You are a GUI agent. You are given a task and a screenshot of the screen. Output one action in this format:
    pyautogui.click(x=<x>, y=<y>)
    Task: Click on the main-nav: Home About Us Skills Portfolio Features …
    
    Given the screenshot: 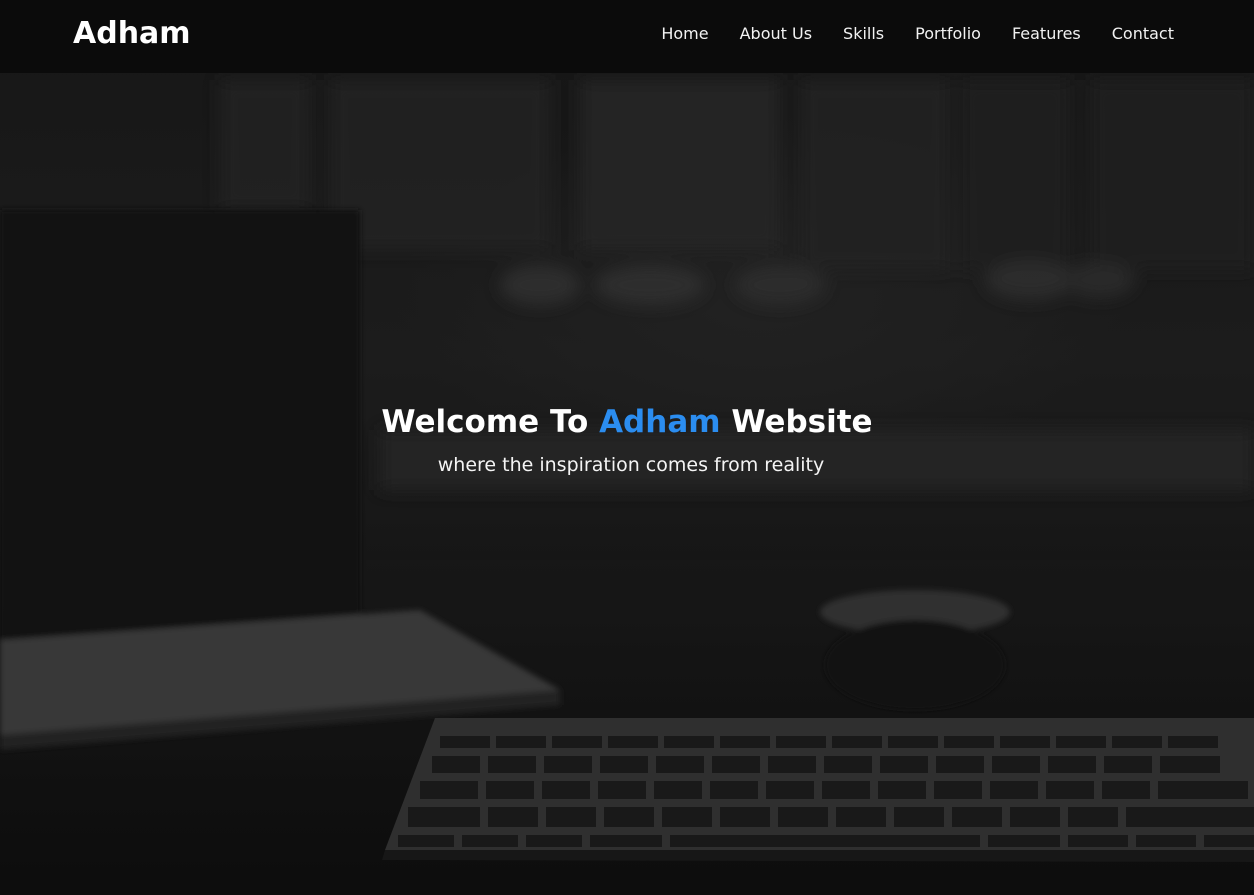 What is the action you would take?
    pyautogui.click(x=902, y=34)
    